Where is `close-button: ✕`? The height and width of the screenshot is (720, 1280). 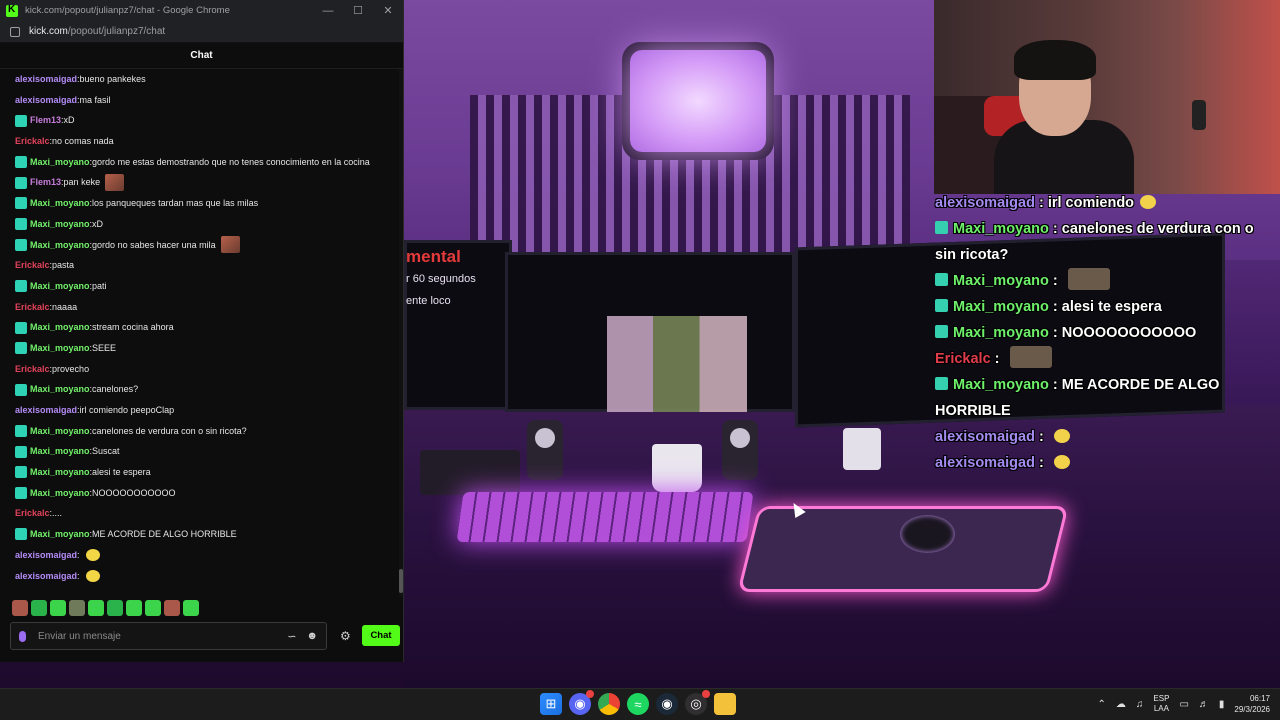
close-button: ✕ is located at coordinates (388, 10).